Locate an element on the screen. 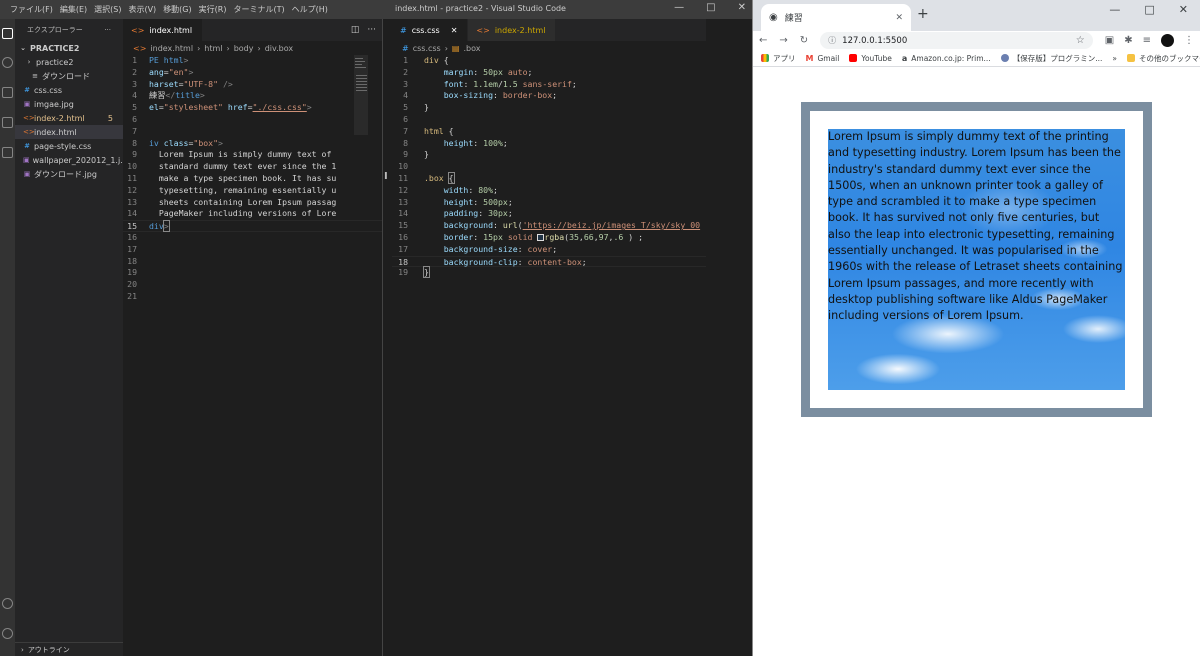  breadcrumb-item: .box is located at coordinates (471, 48).